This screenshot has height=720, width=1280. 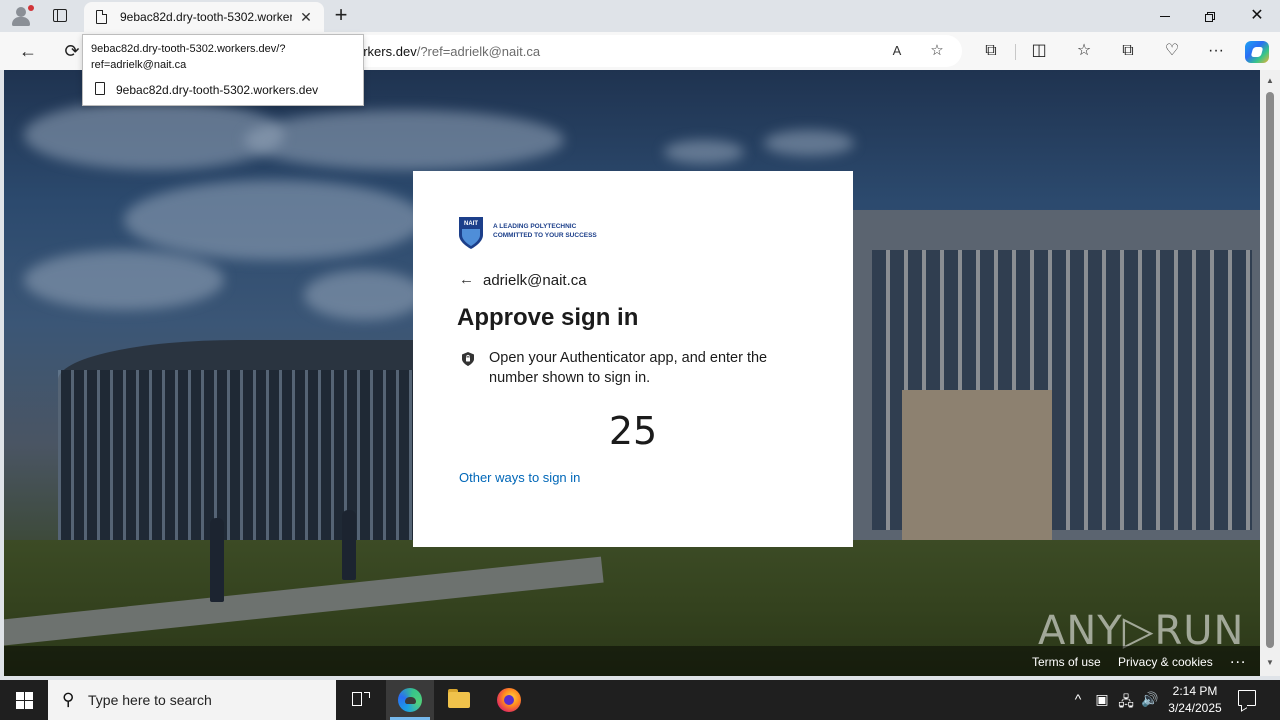 What do you see at coordinates (519, 477) in the screenshot?
I see `other-ways-link: Other ways to sign in` at bounding box center [519, 477].